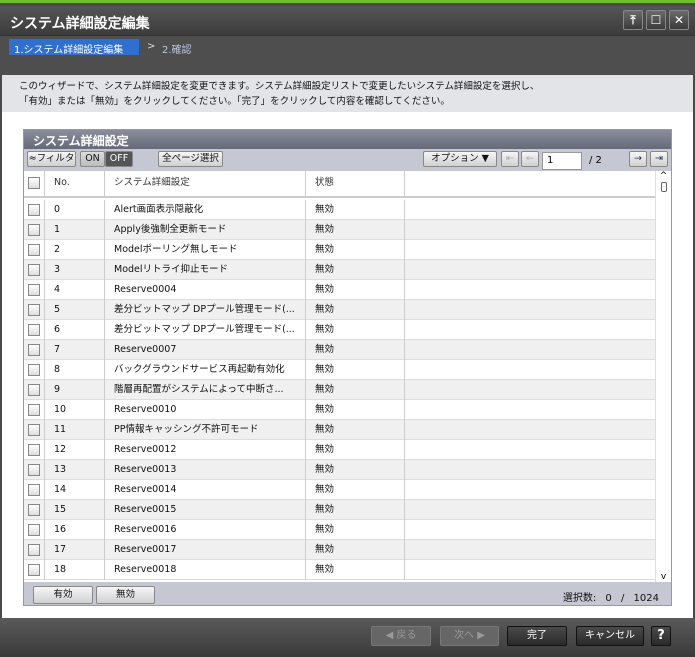 The image size is (695, 657). What do you see at coordinates (339, 530) in the screenshot?
I see `table-row: 16 Reserve0016 無効` at bounding box center [339, 530].